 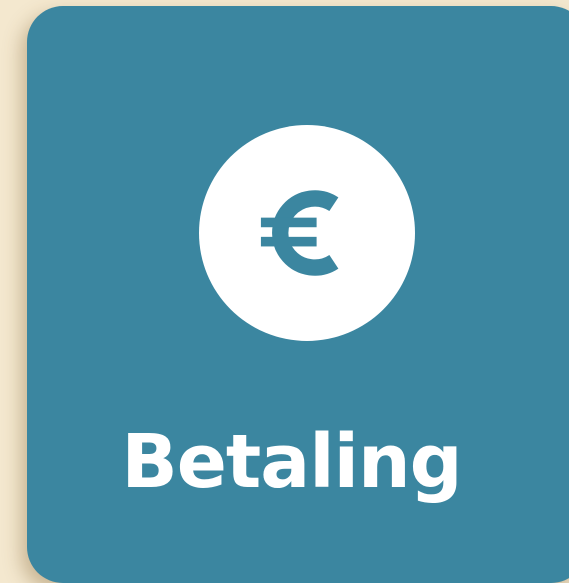 I want to click on euro-icon, so click(x=307, y=233).